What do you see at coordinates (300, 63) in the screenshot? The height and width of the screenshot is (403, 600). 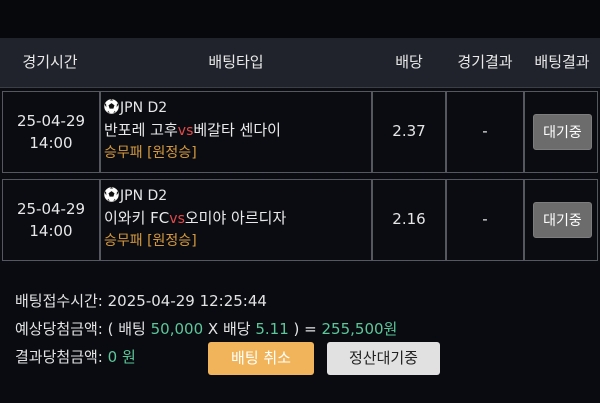 I see `table-header: 경기시간 배팅타입 배당 경기결과 배팅결과` at bounding box center [300, 63].